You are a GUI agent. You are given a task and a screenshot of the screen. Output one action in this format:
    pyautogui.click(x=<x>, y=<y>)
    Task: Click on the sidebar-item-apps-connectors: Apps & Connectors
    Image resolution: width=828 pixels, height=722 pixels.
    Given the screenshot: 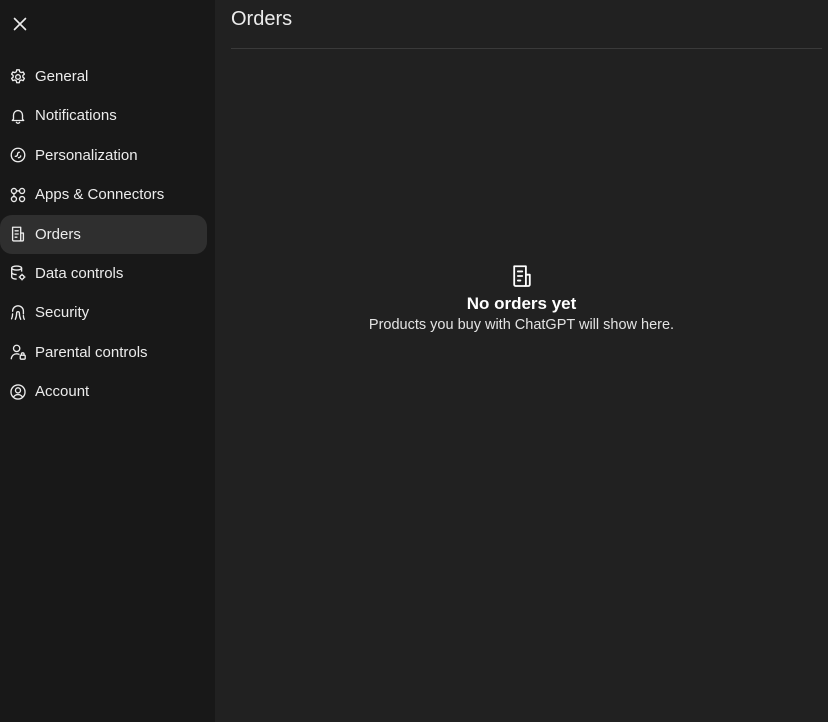 What is the action you would take?
    pyautogui.click(x=103, y=194)
    